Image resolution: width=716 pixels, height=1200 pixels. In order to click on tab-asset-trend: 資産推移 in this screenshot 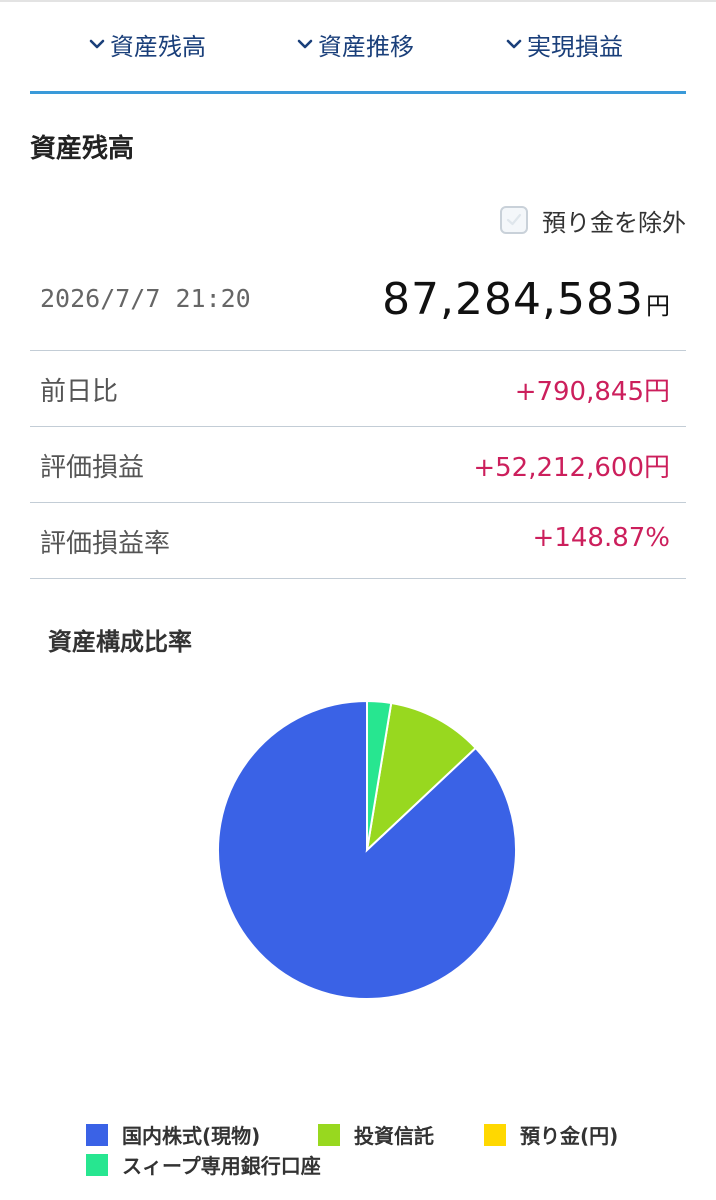, I will do `click(355, 44)`.